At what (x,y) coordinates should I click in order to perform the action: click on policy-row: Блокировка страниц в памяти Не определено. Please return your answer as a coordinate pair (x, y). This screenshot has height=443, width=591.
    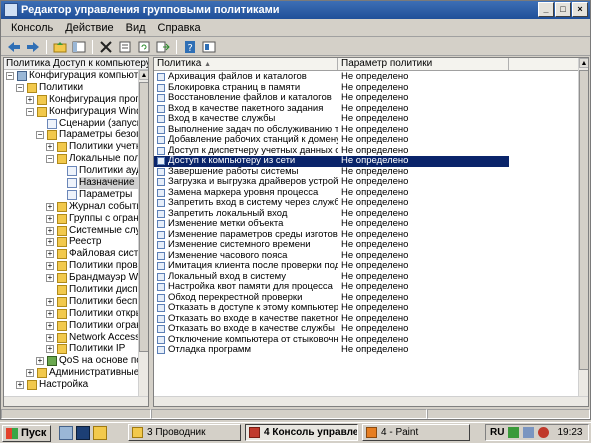
    Looking at the image, I should click on (367, 88).